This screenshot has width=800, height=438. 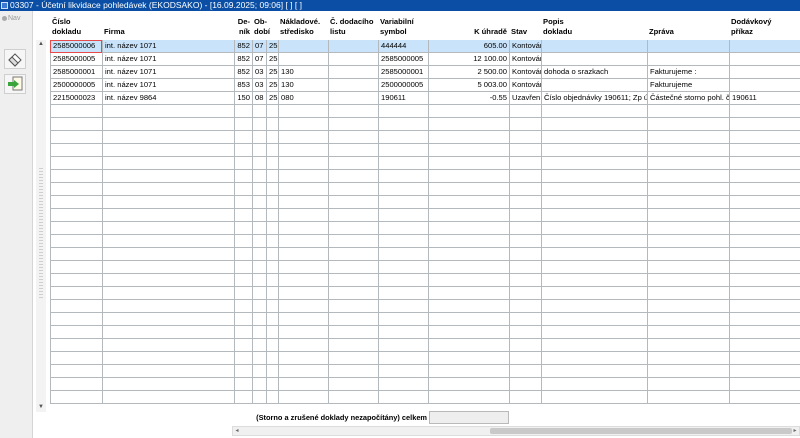 I want to click on cell-zprava: Fakturujeme :, so click(x=688, y=72).